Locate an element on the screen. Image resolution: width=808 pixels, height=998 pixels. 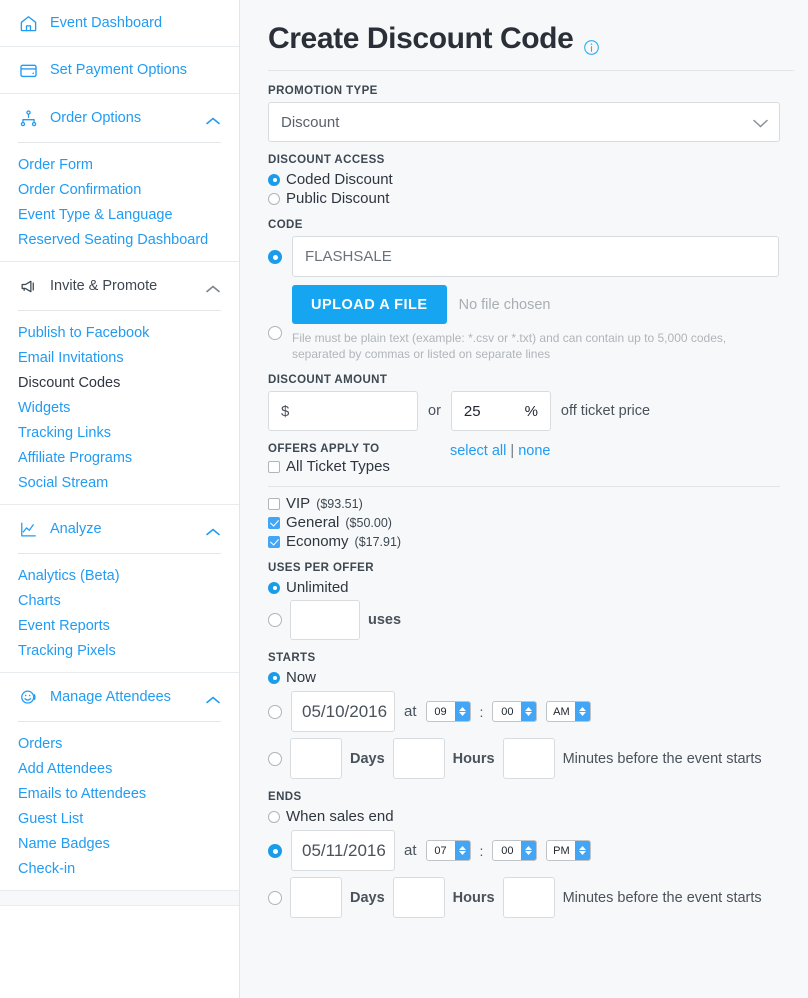
ticket-price-economy: ($17.91) is located at coordinates (378, 541).